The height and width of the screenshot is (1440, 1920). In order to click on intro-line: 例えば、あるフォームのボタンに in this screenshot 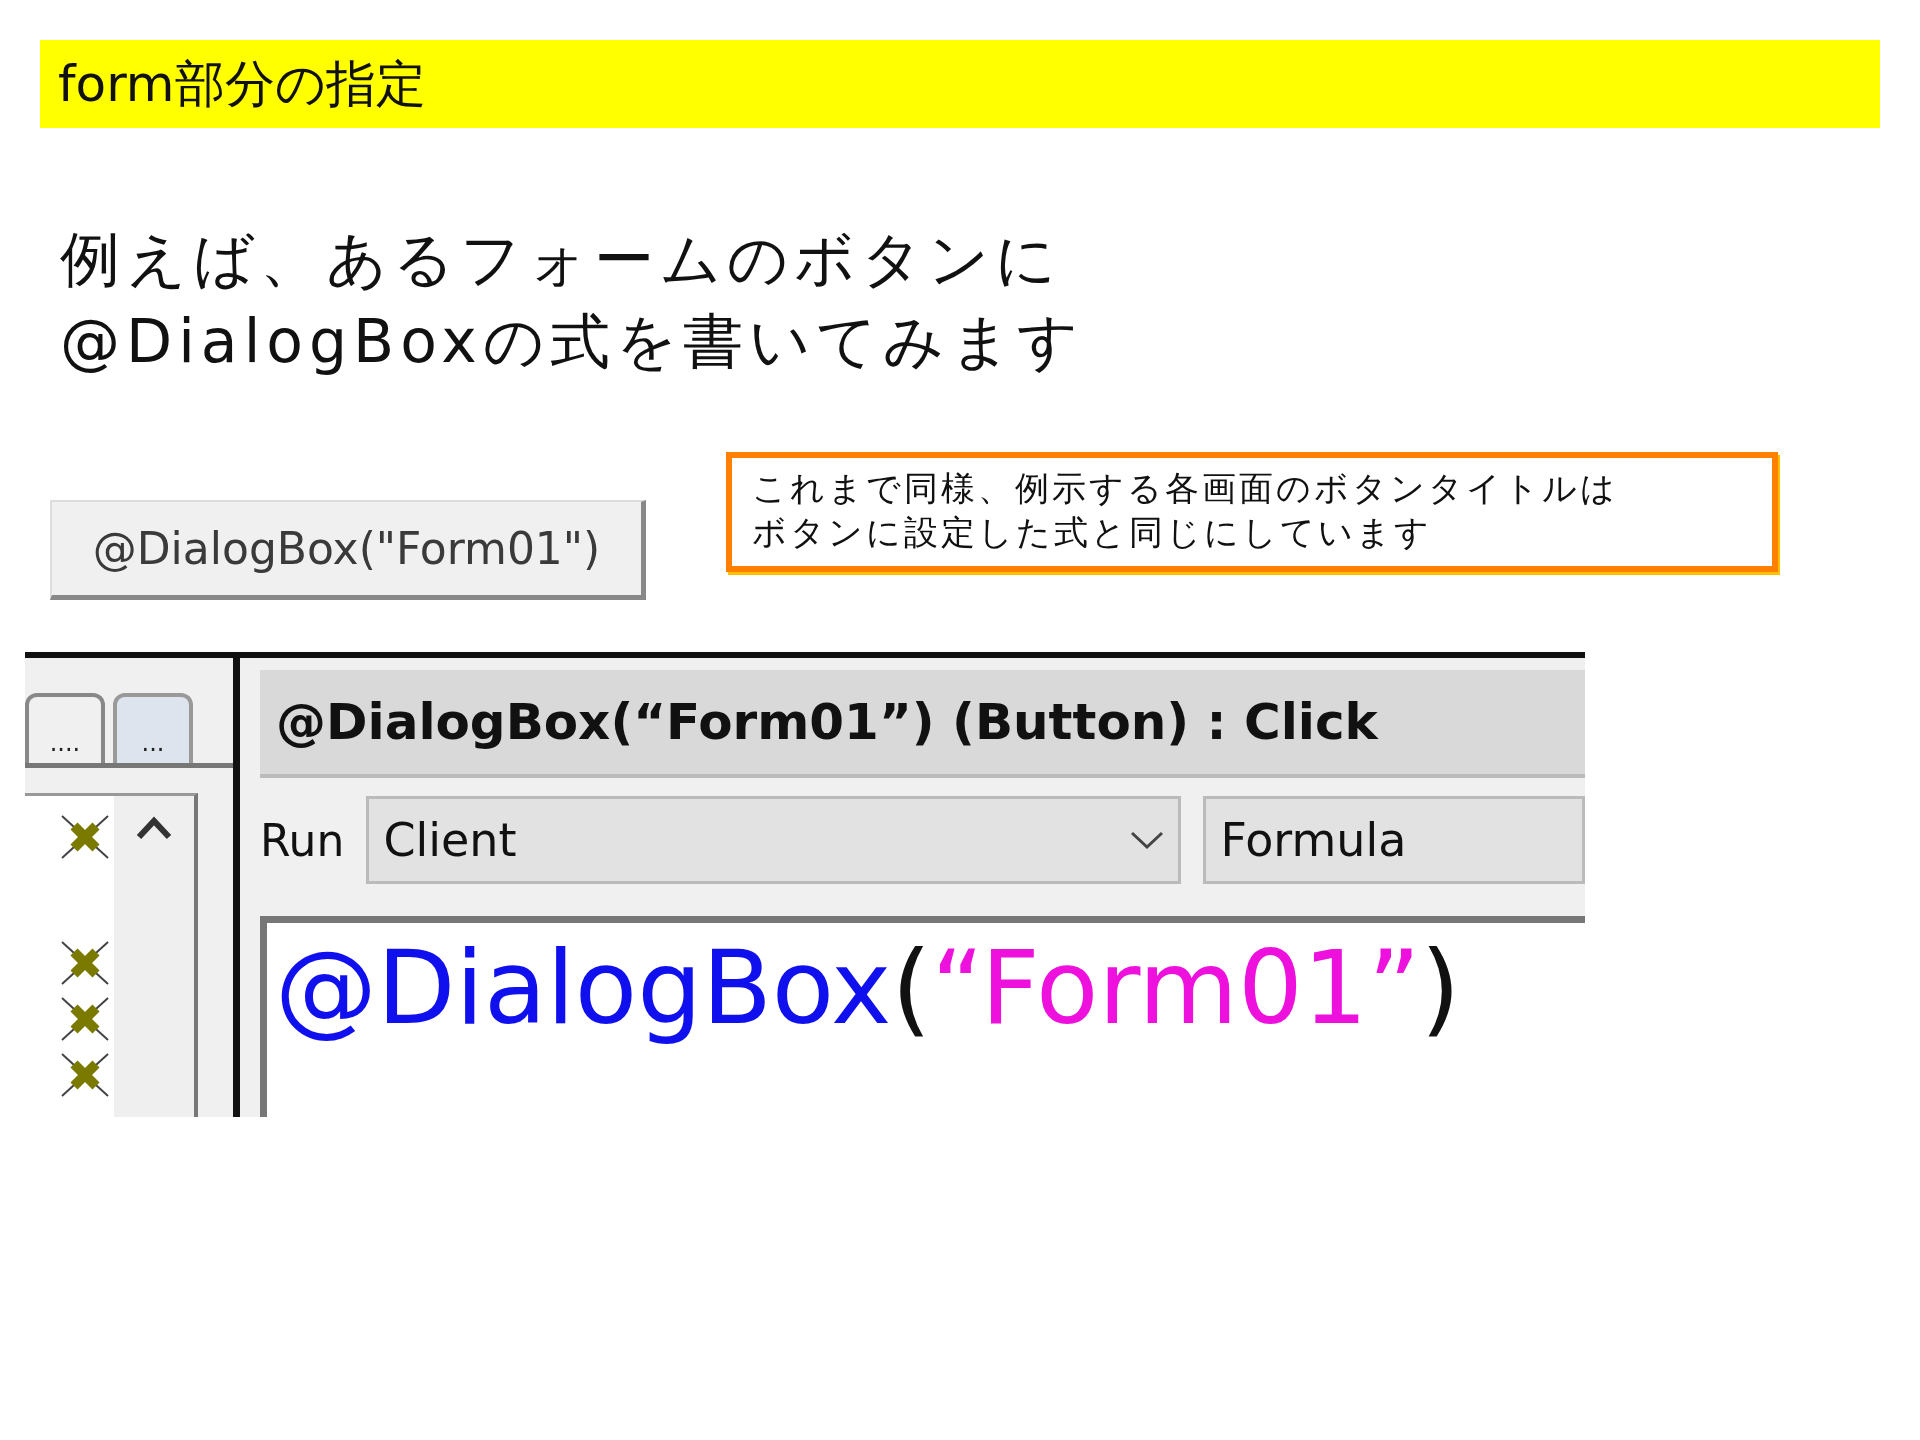, I will do `click(561, 259)`.